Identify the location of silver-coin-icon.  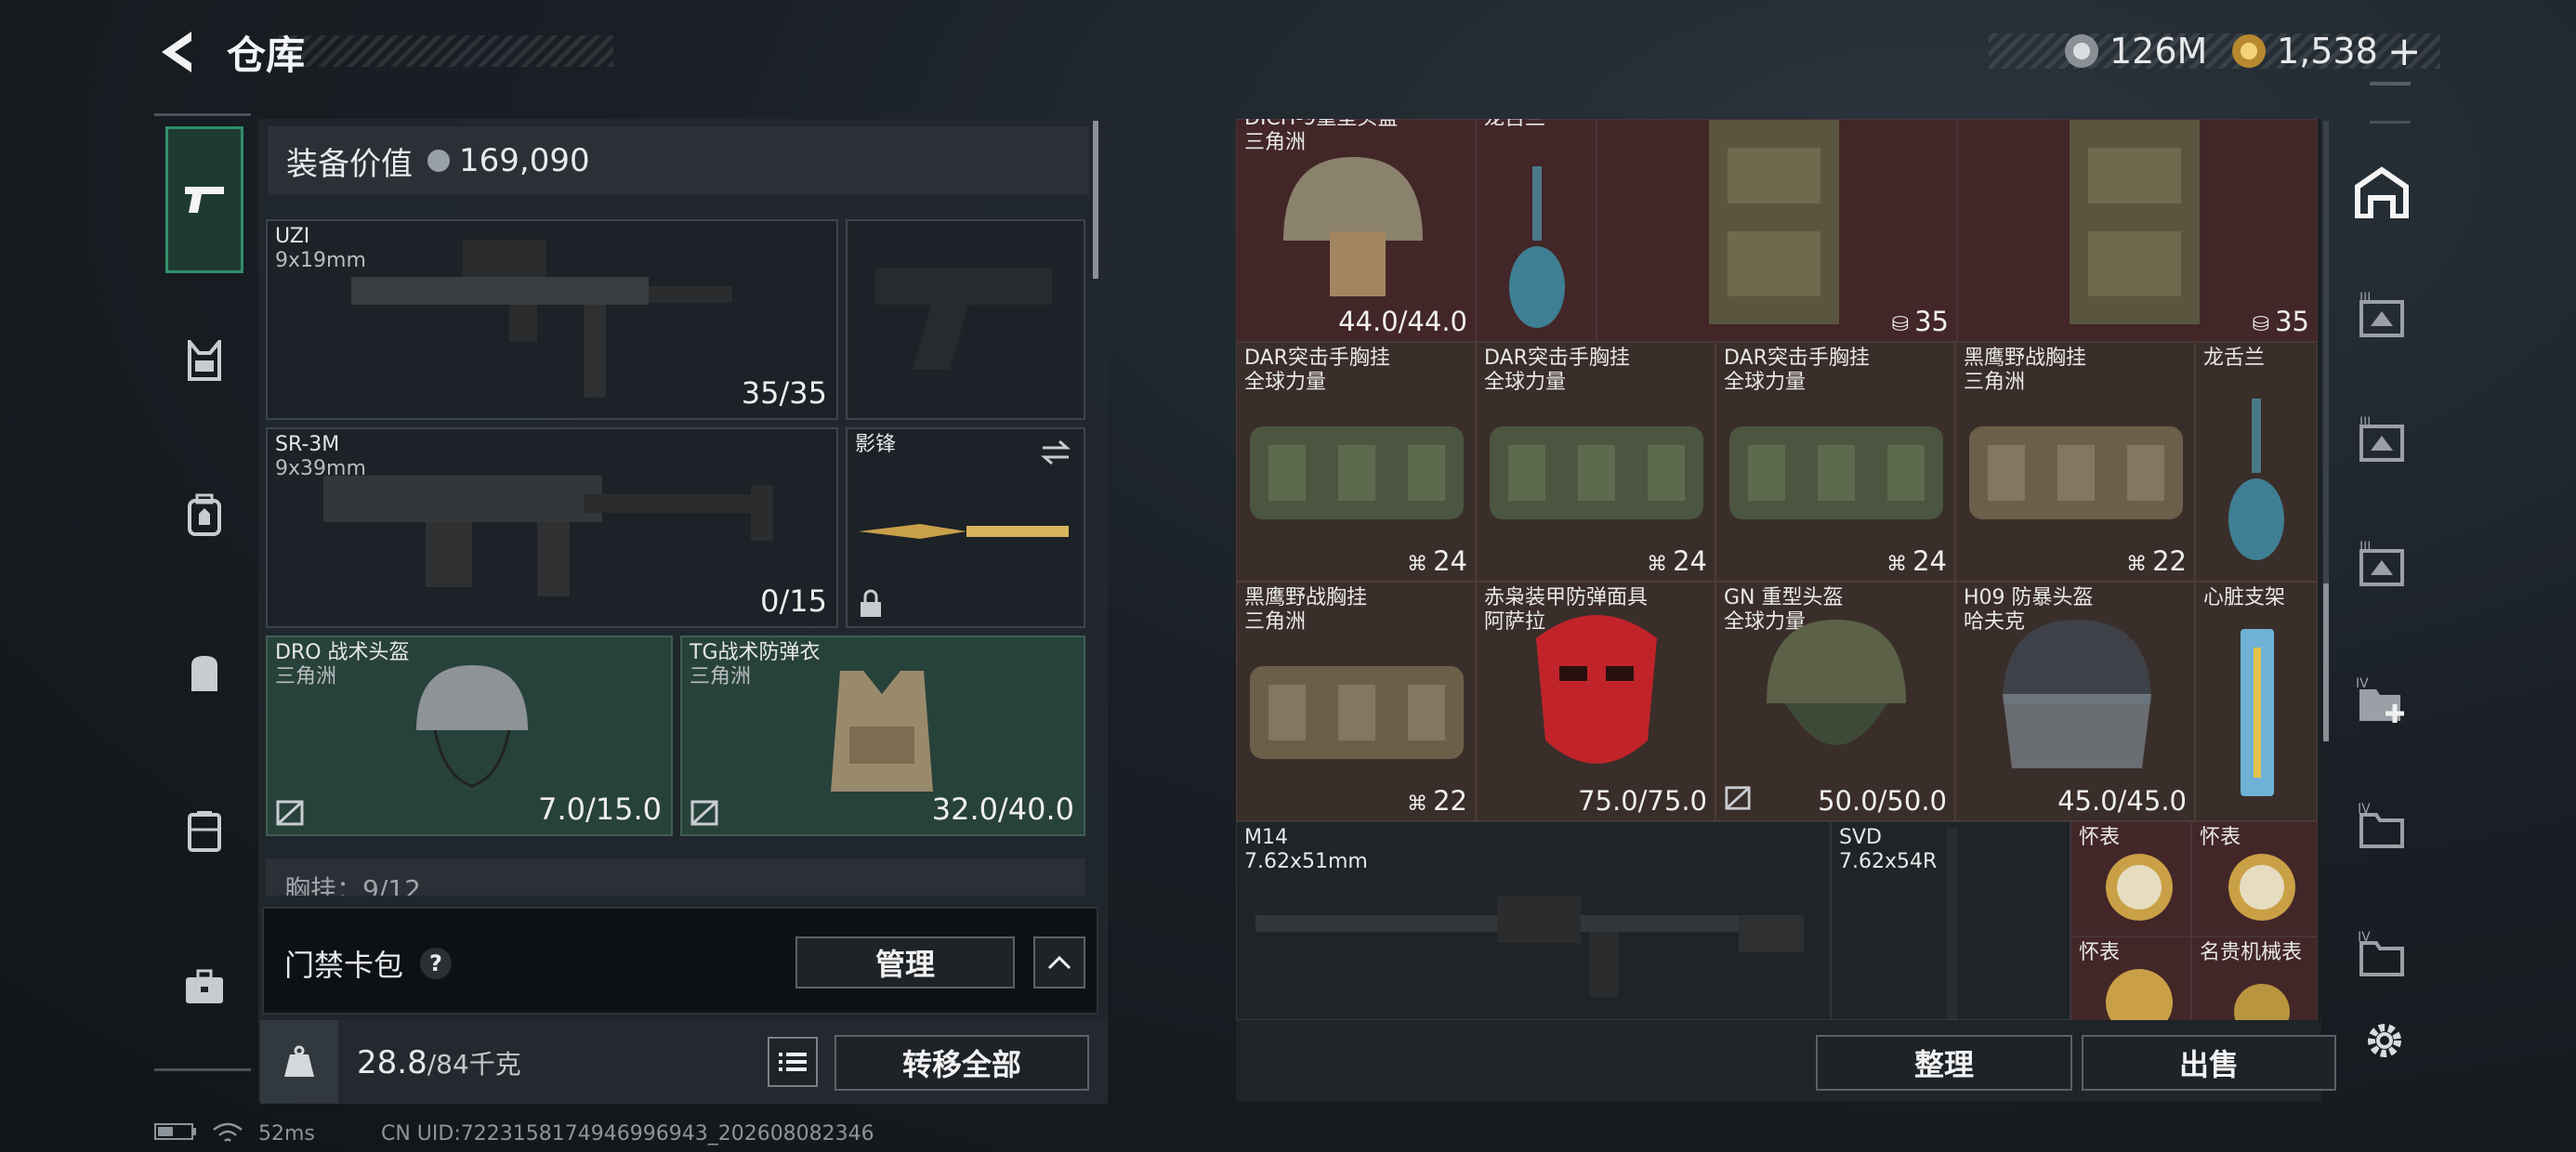
(2081, 51).